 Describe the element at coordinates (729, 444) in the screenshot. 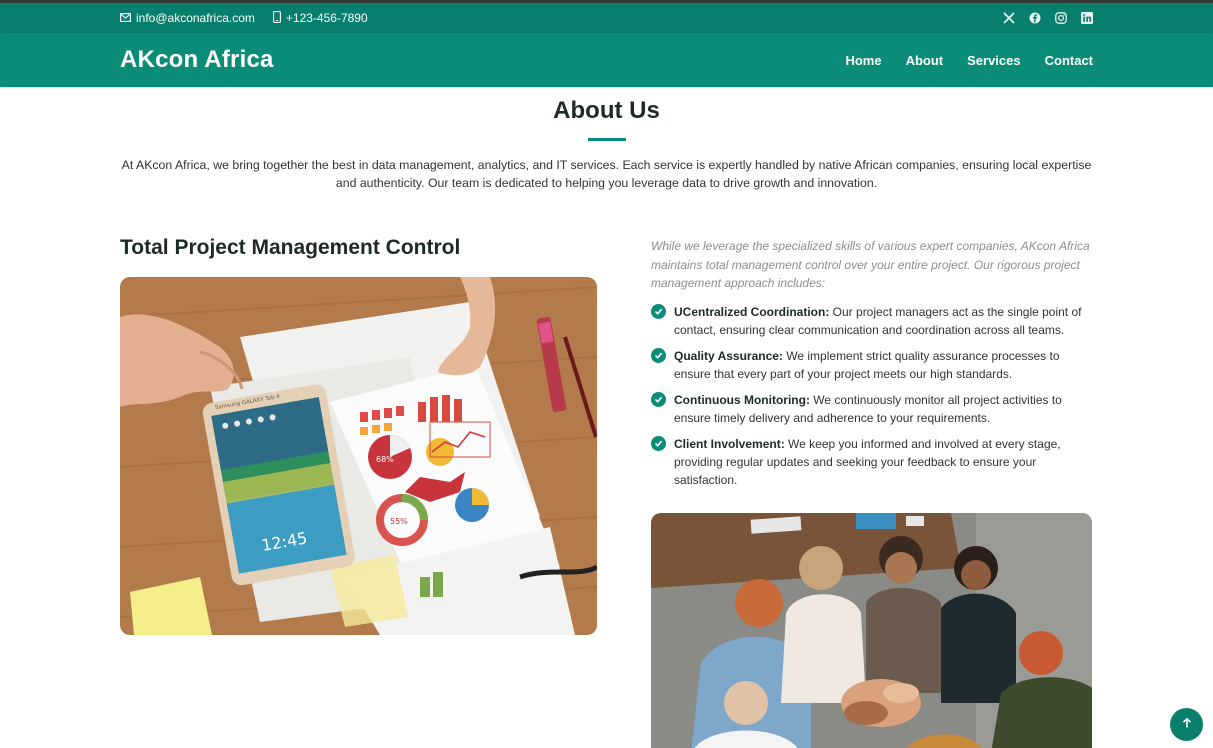

I see `feature-title: Client Involvement:` at that location.